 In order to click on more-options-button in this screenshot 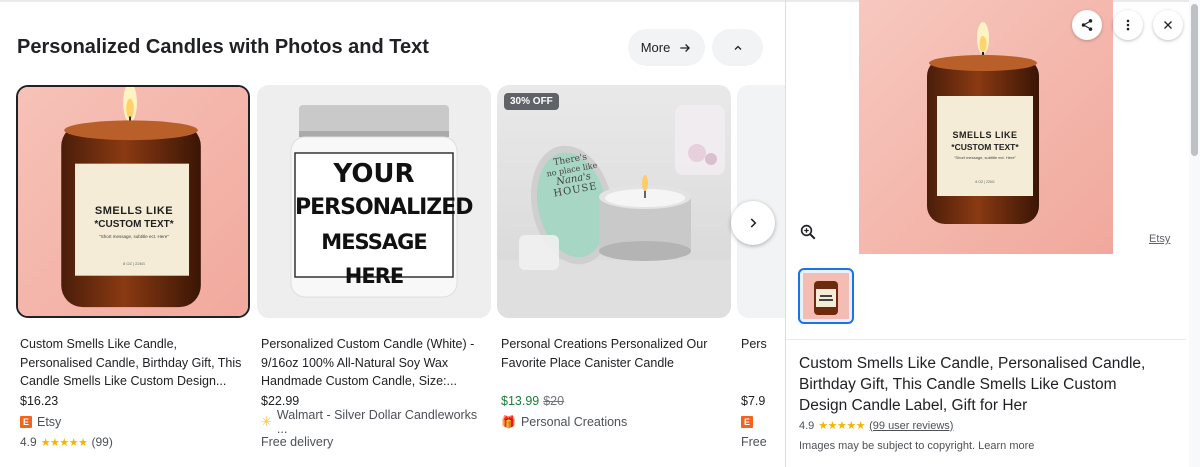, I will do `click(1128, 25)`.